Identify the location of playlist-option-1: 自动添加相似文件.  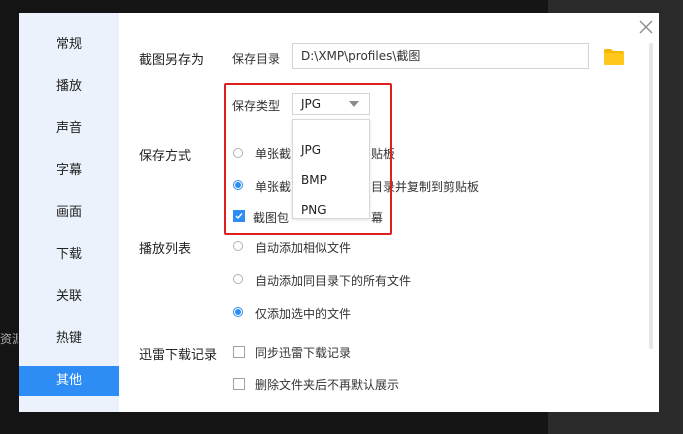
(303, 247).